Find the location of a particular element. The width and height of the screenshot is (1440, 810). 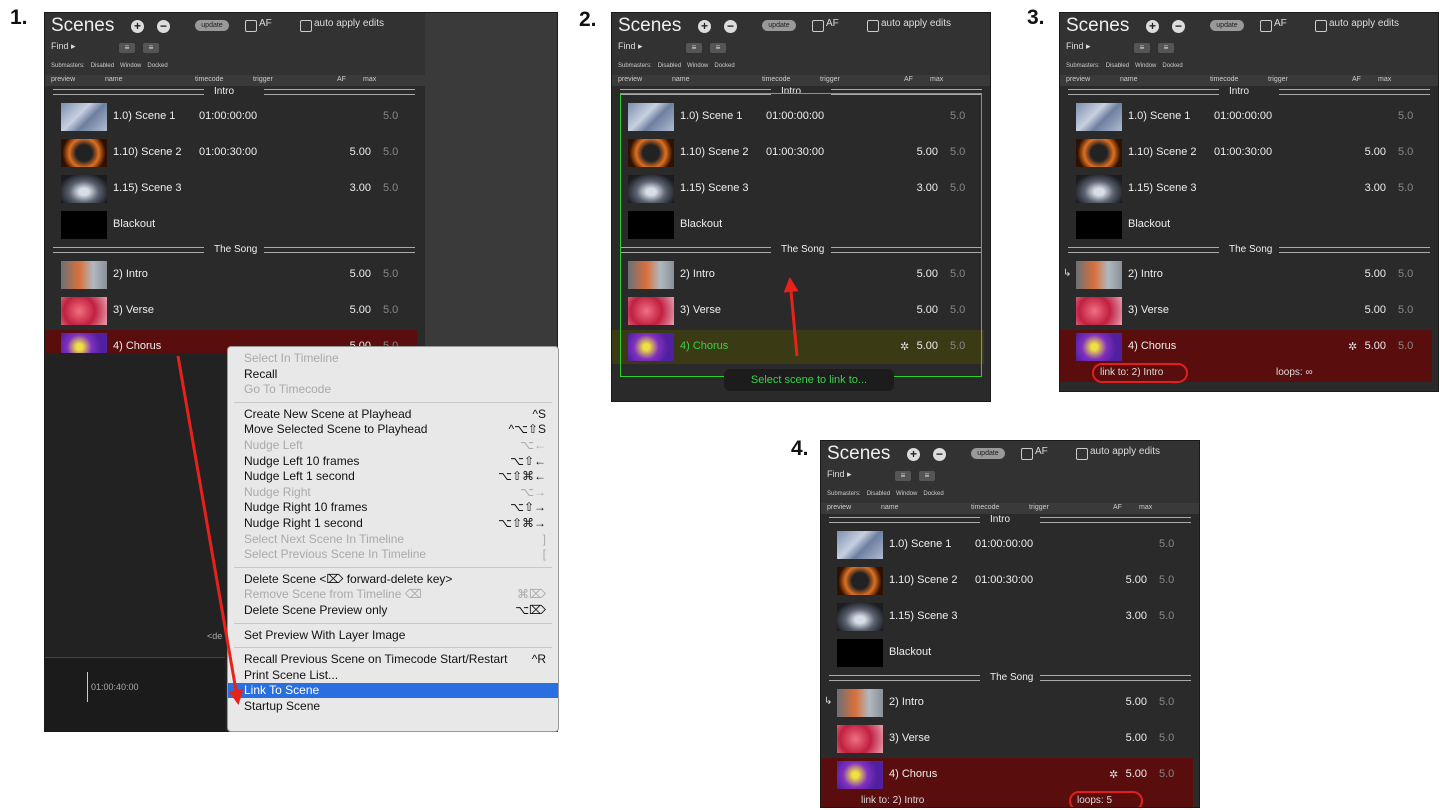

menu-item-nudge-right-1-second: Nudge Right 1 second ⌥⇧⌘→ is located at coordinates (397, 523).